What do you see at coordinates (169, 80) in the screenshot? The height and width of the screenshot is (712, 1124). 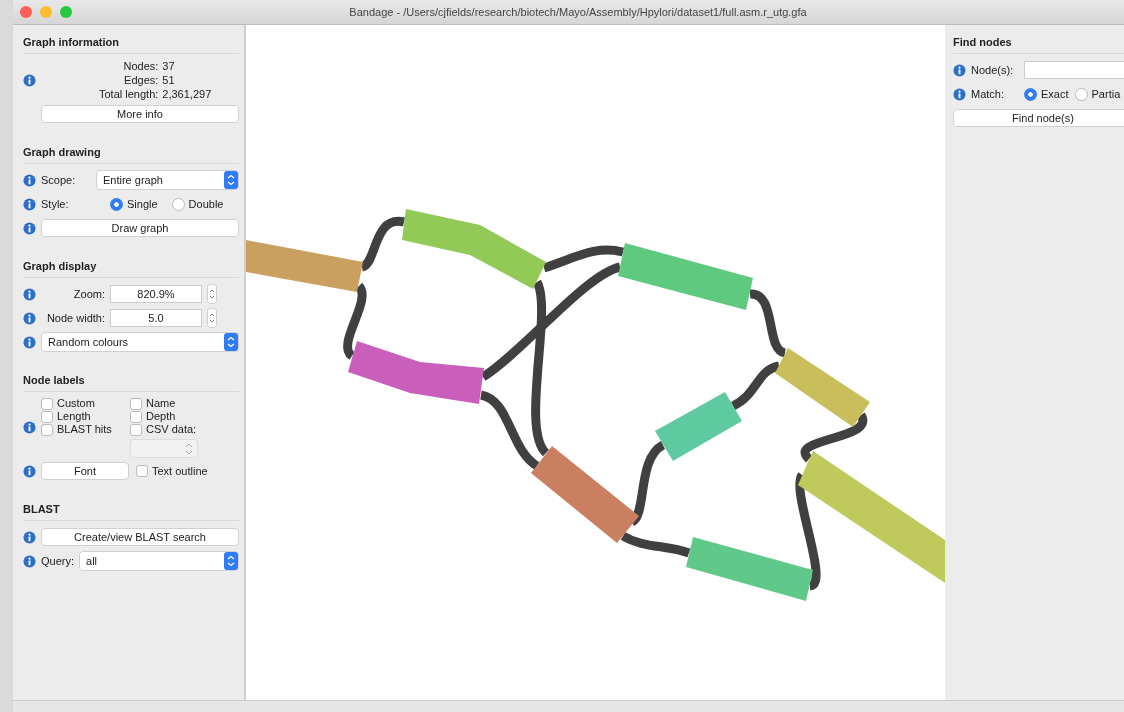 I see `stat-value: 51` at bounding box center [169, 80].